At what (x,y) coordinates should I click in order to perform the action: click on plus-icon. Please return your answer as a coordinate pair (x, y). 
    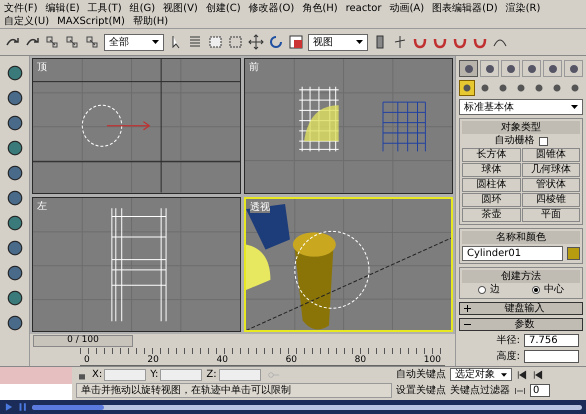
    Looking at the image, I should click on (467, 308).